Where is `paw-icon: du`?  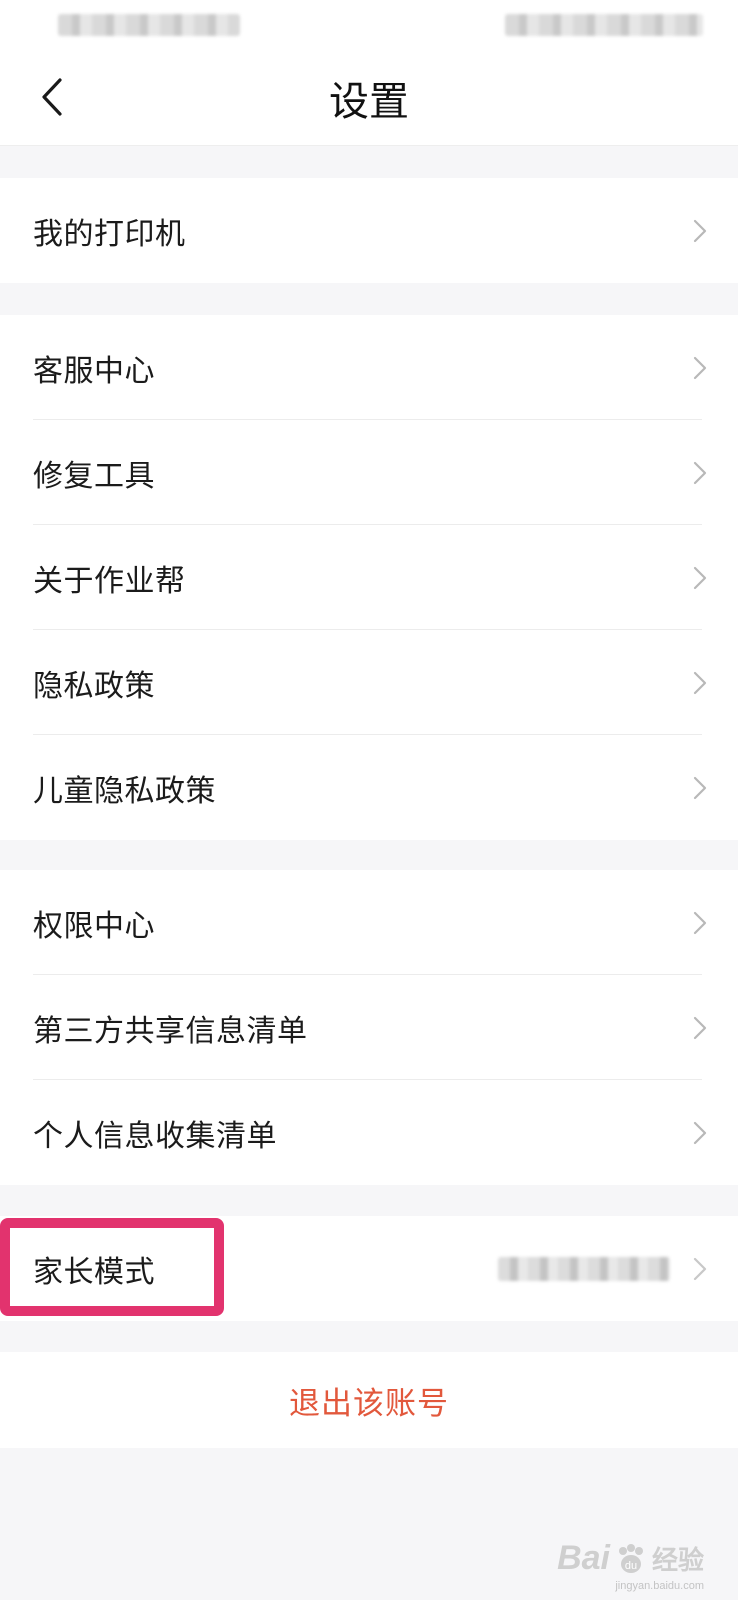
paw-icon: du is located at coordinates (630, 1558).